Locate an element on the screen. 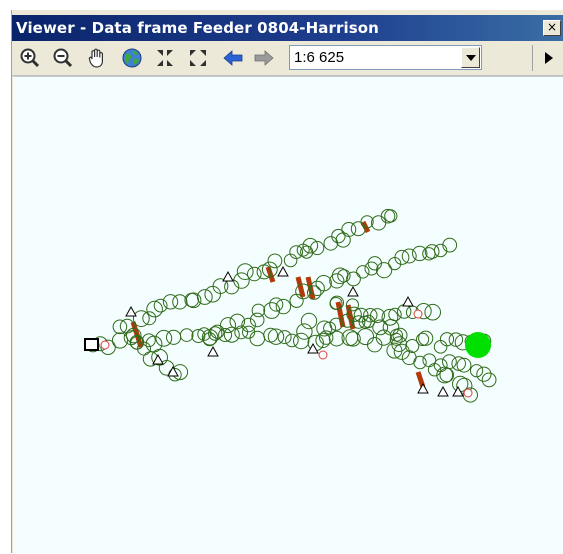 Image resolution: width=563 pixels, height=554 pixels. back-button is located at coordinates (233, 58).